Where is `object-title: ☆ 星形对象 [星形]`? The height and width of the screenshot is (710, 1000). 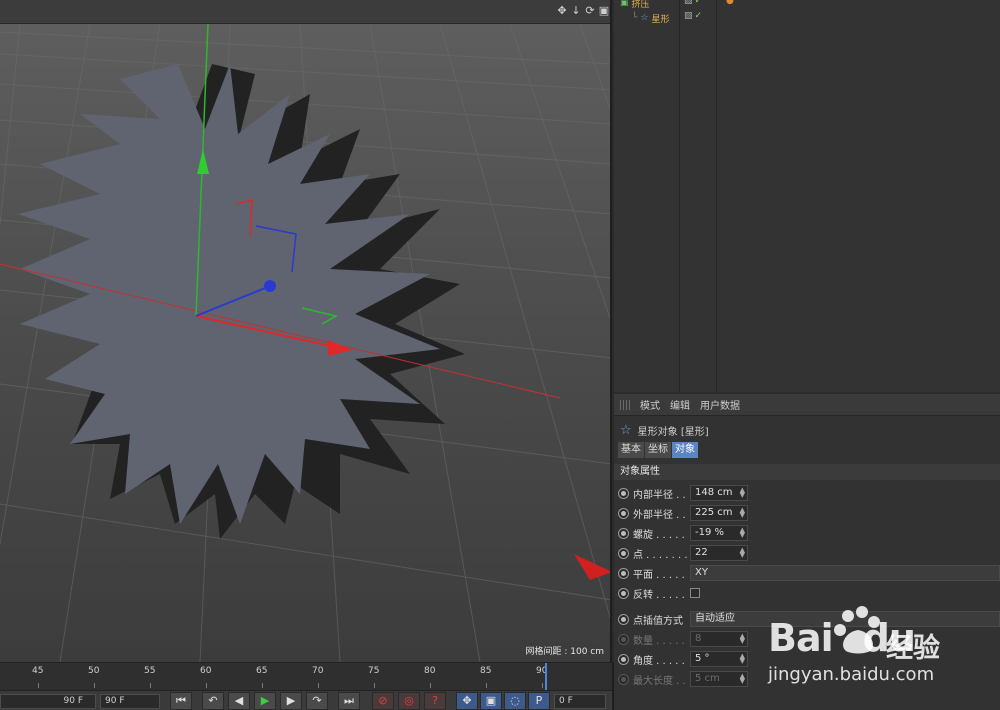 object-title: ☆ 星形对象 [星形] is located at coordinates (664, 430).